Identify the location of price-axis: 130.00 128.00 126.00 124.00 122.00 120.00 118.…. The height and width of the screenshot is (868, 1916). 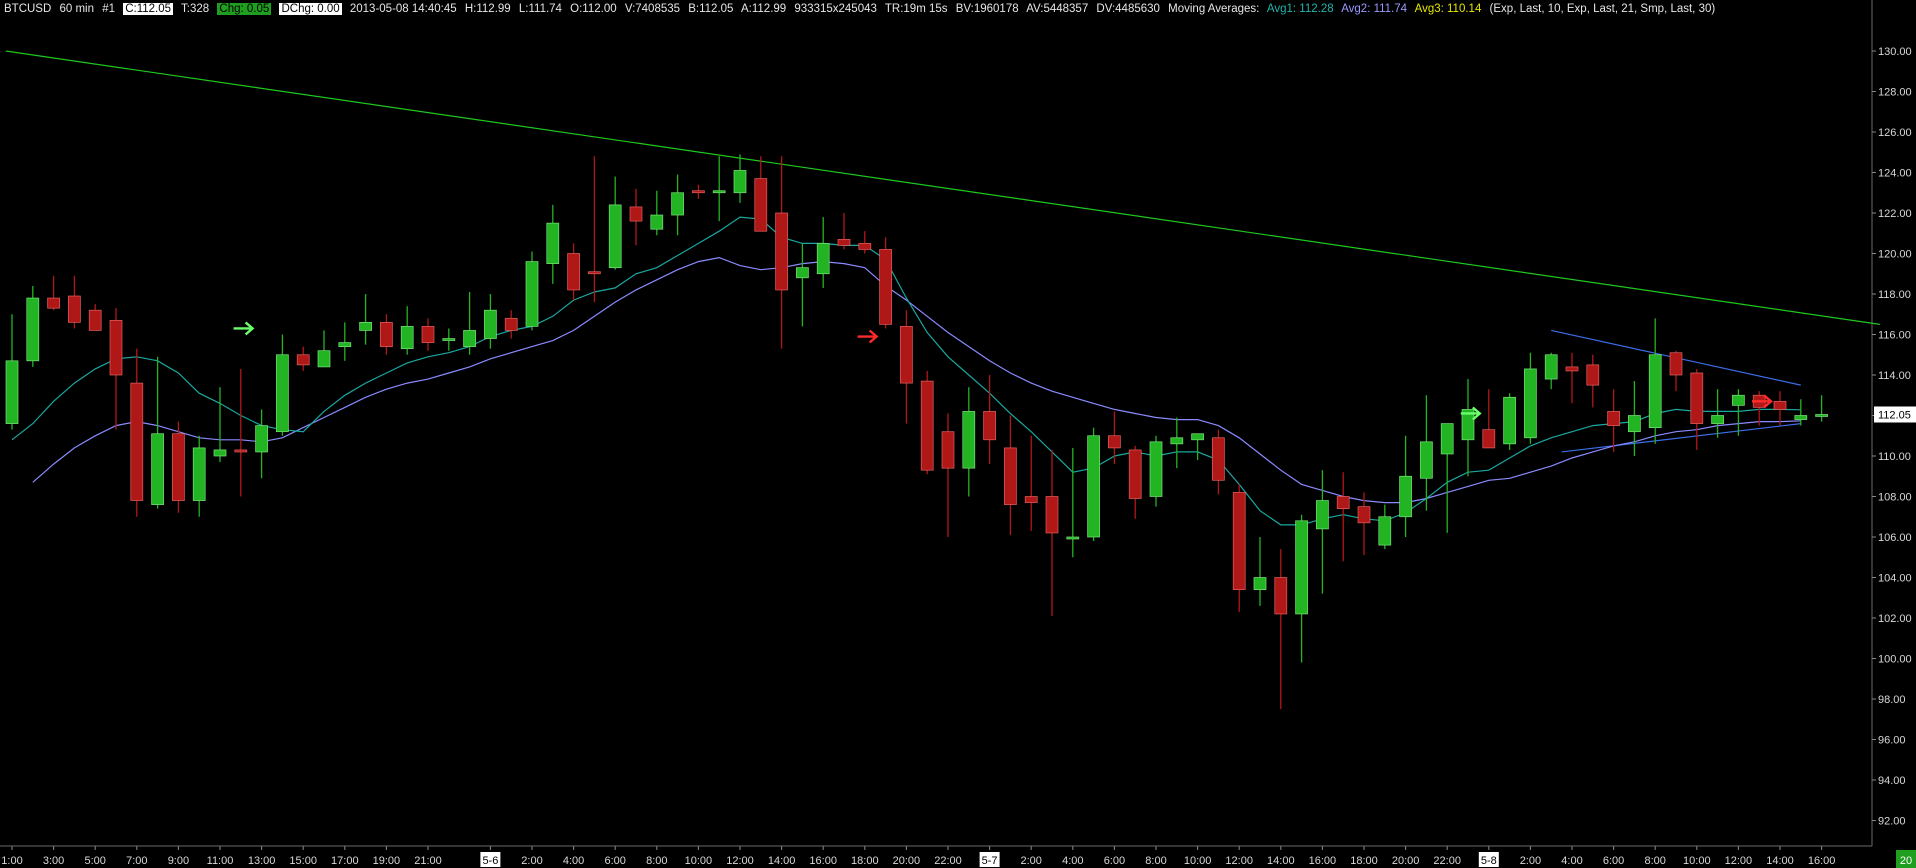
(1894, 437).